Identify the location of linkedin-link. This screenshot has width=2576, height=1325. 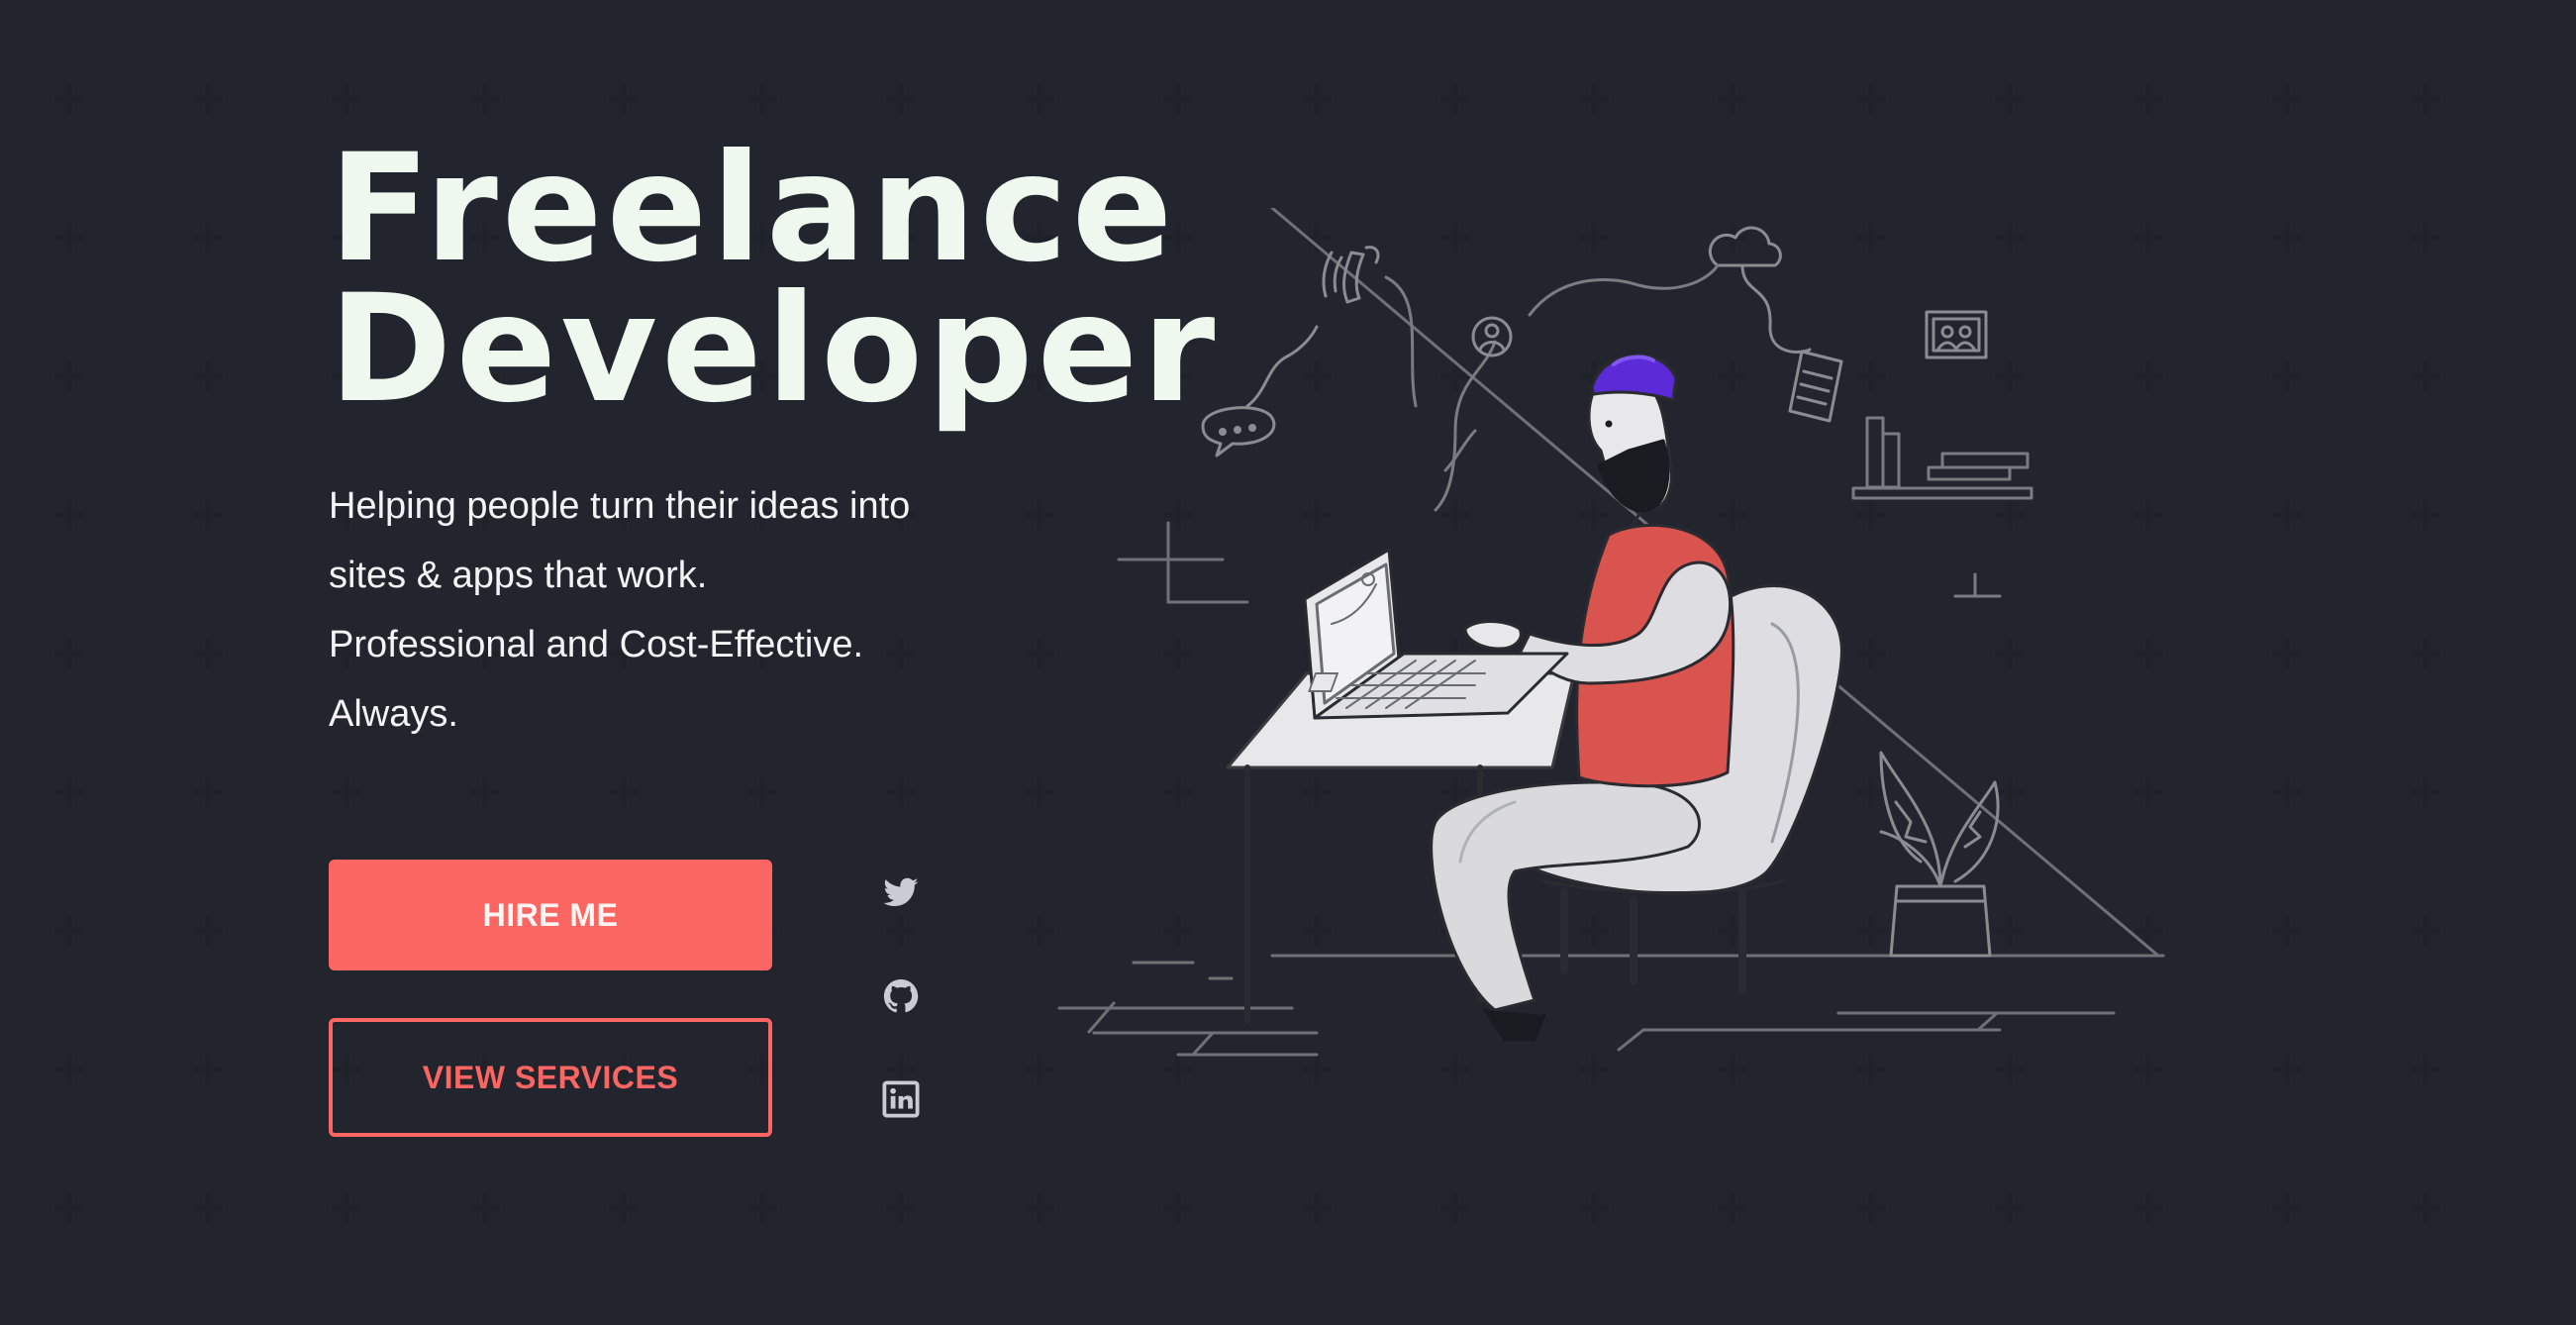
(901, 1099).